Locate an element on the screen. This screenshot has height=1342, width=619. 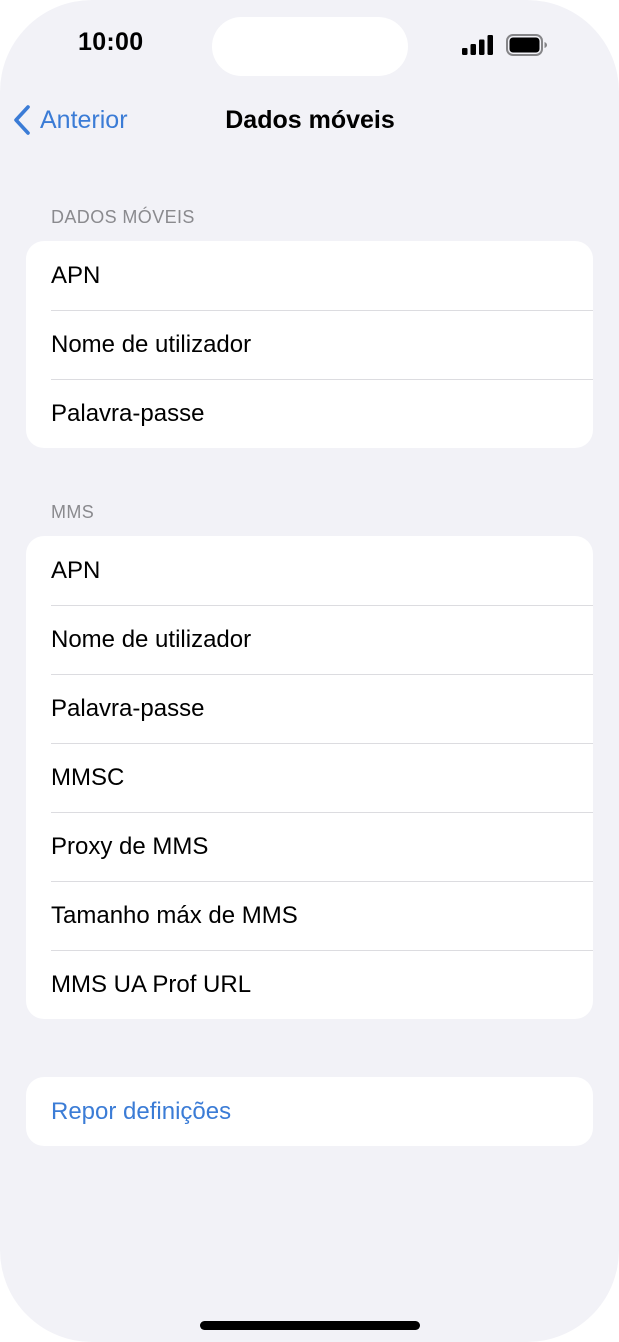
mms-apn-row: APN is located at coordinates (309, 570).